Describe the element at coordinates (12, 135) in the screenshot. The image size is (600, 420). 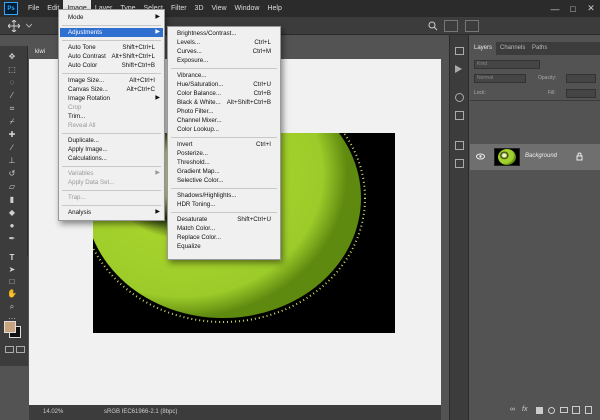
I see `healing-brush-tool-icon: ✚` at that location.